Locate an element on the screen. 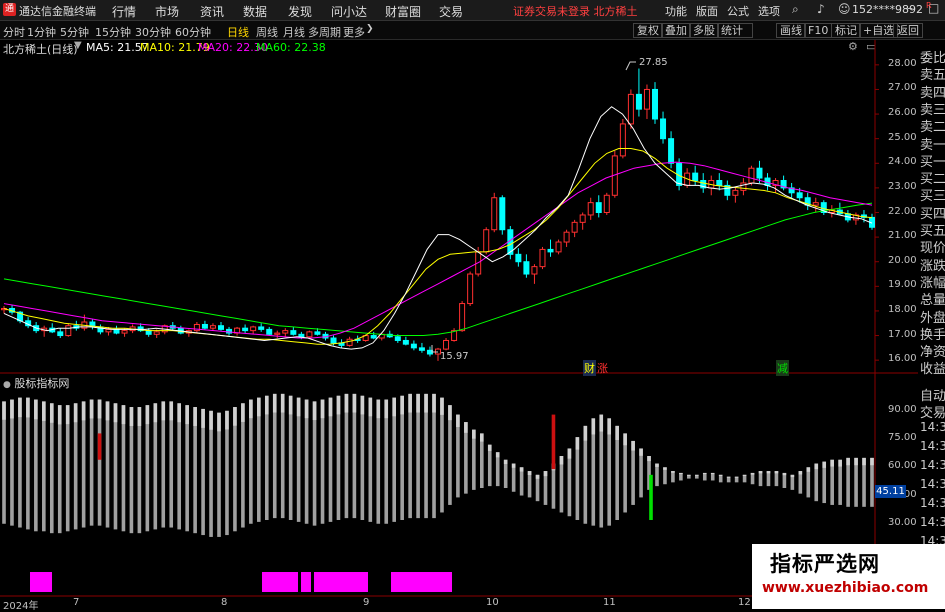  oscillator-title: 股标指标网 is located at coordinates (42, 383).